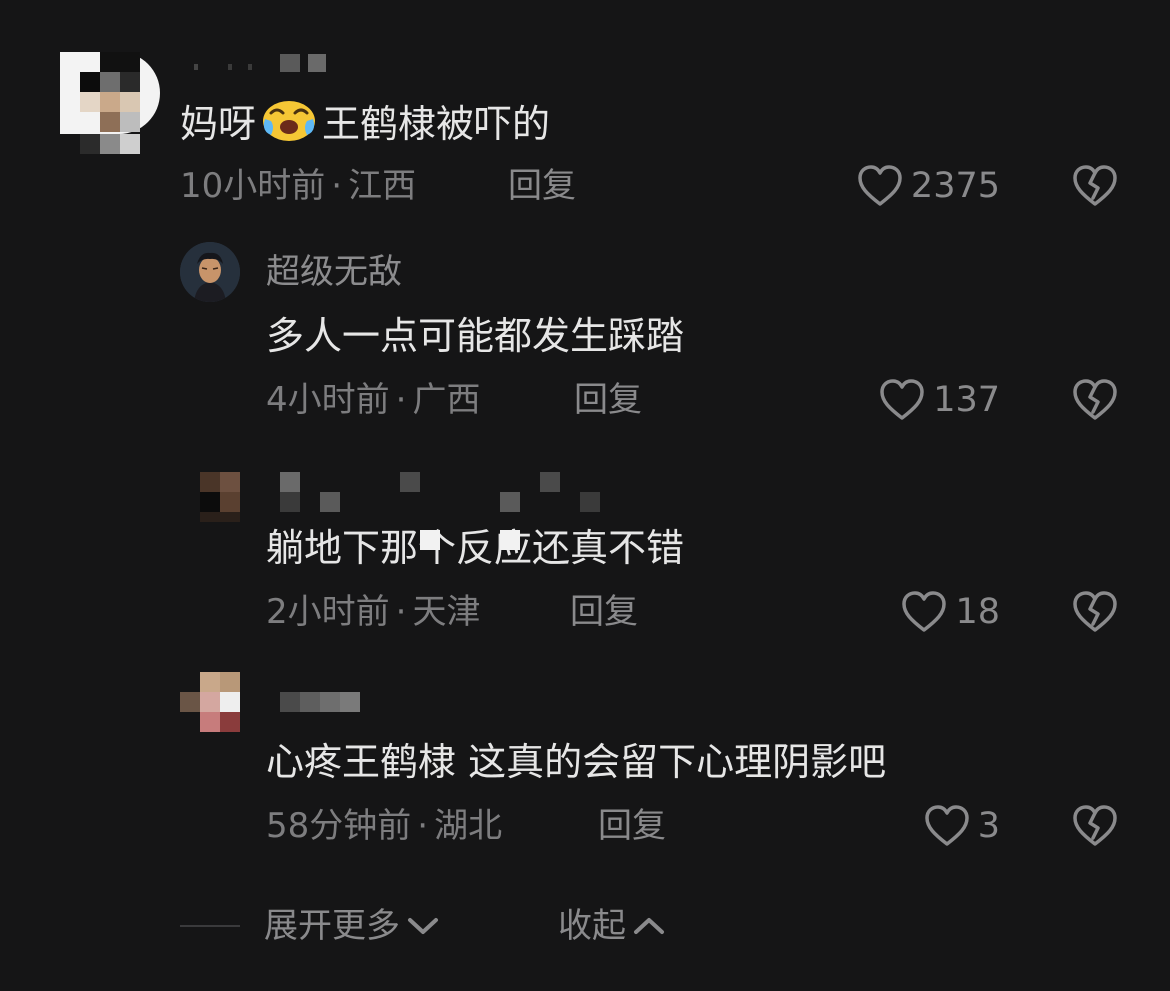  Describe the element at coordinates (950, 612) in the screenshot. I see `like-button: 18` at that location.